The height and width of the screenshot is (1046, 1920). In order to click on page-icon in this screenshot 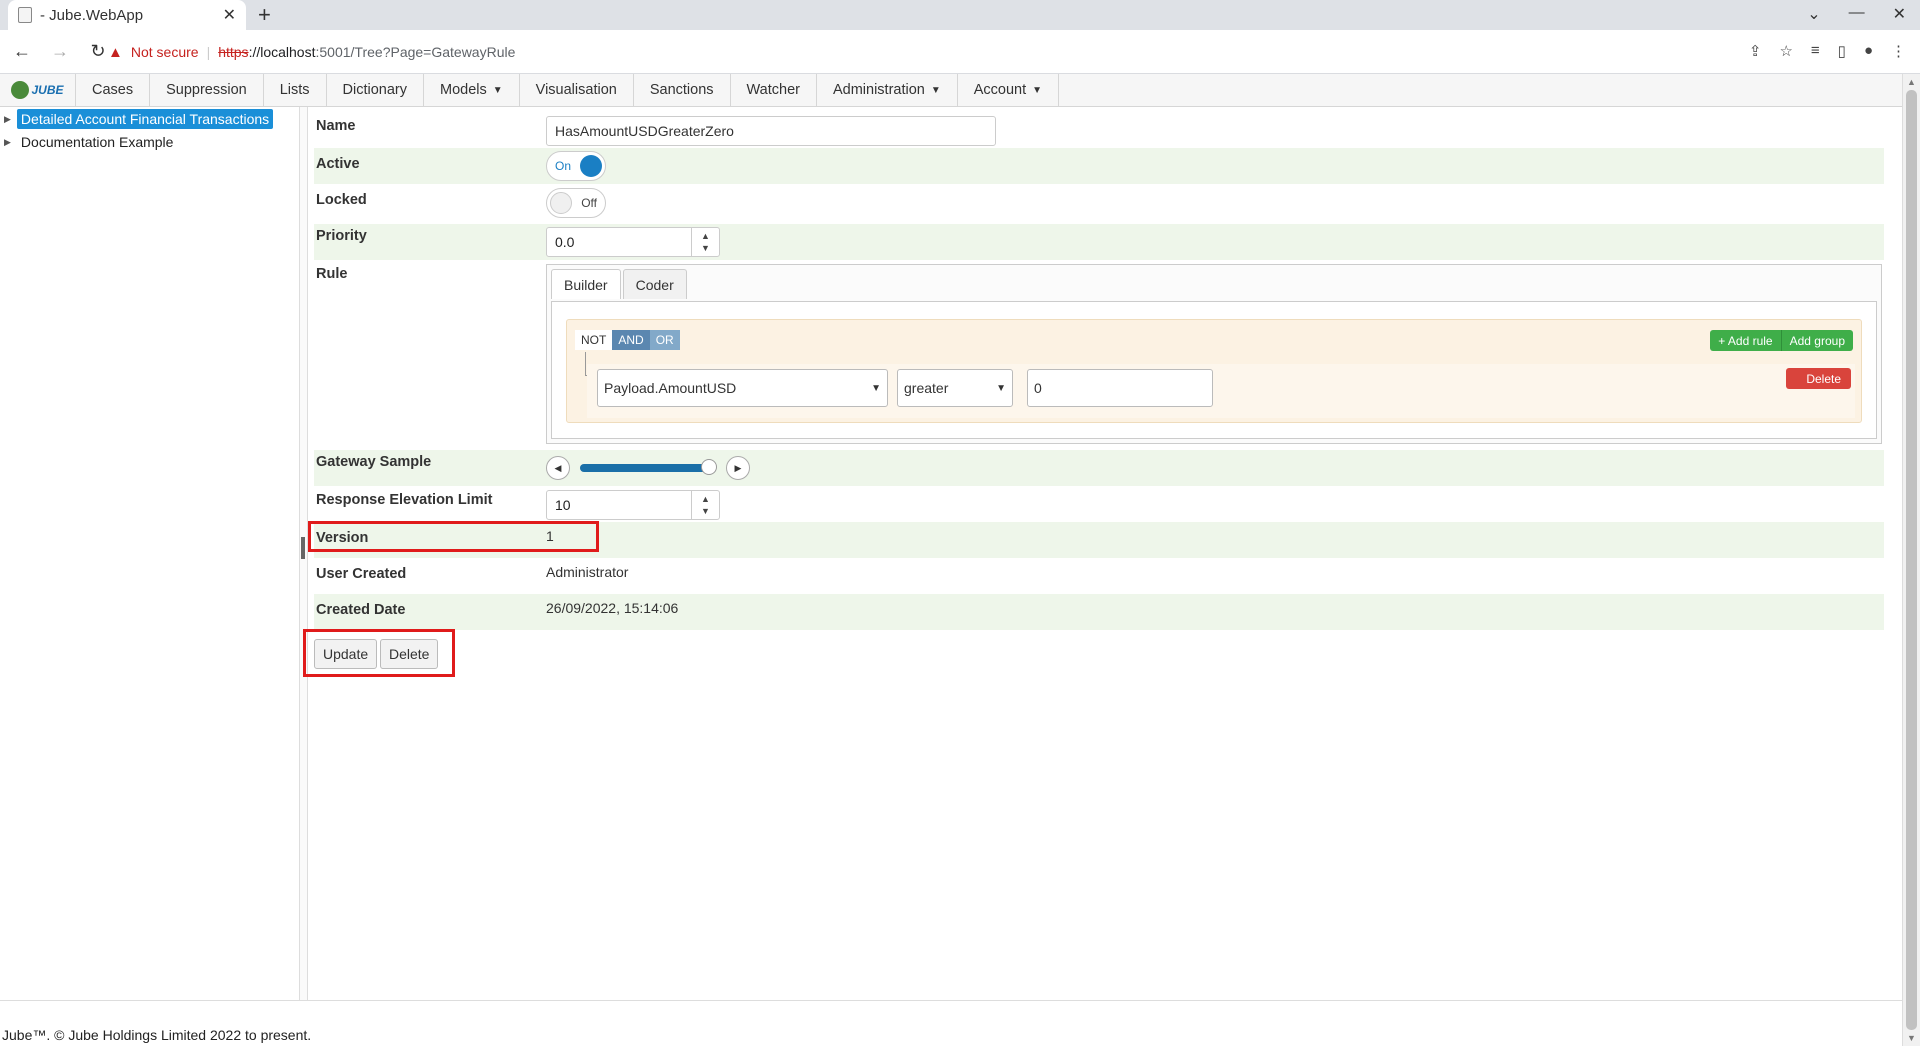, I will do `click(25, 15)`.